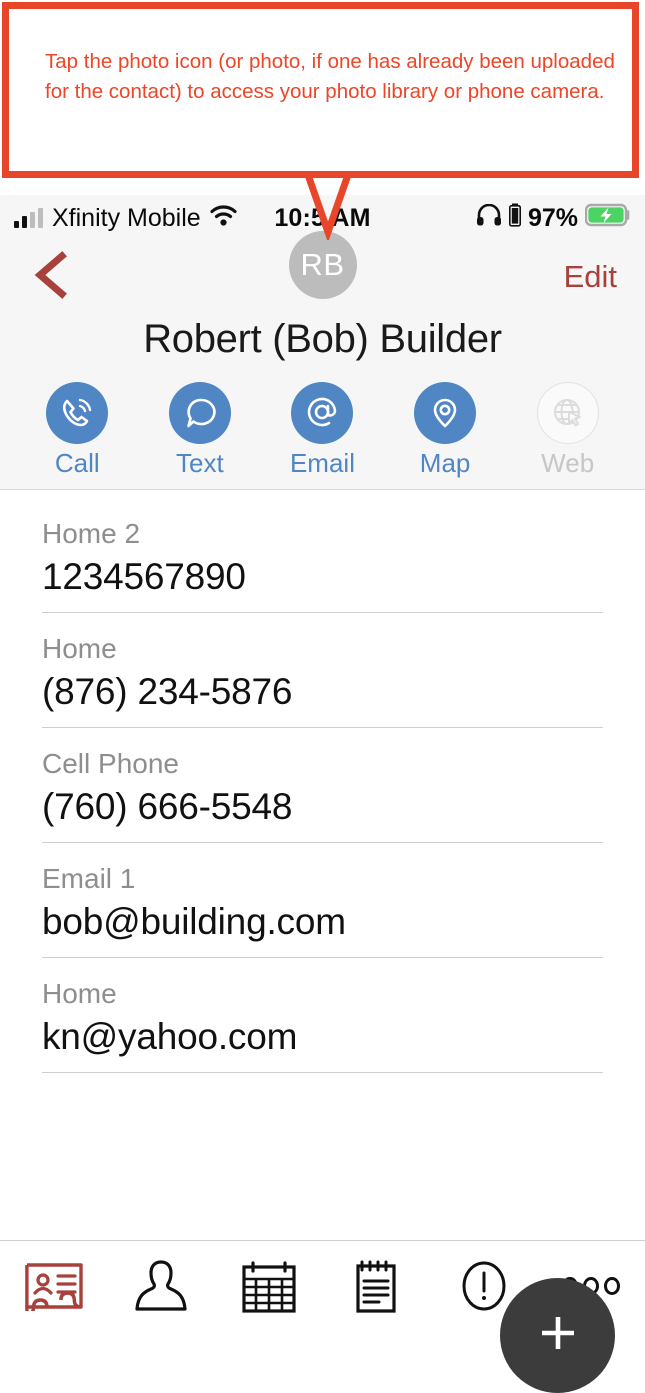  I want to click on action-label: Map, so click(445, 463).